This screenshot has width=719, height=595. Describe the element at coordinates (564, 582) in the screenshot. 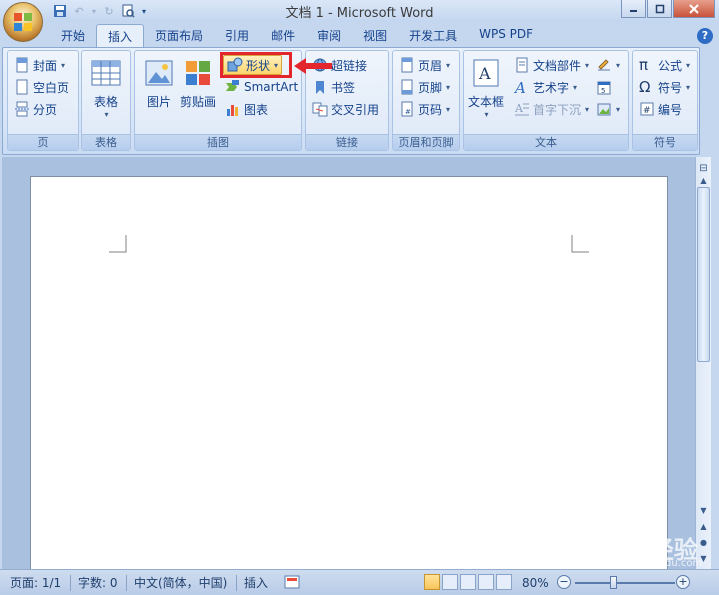

I see `zoom-out-button: −` at that location.